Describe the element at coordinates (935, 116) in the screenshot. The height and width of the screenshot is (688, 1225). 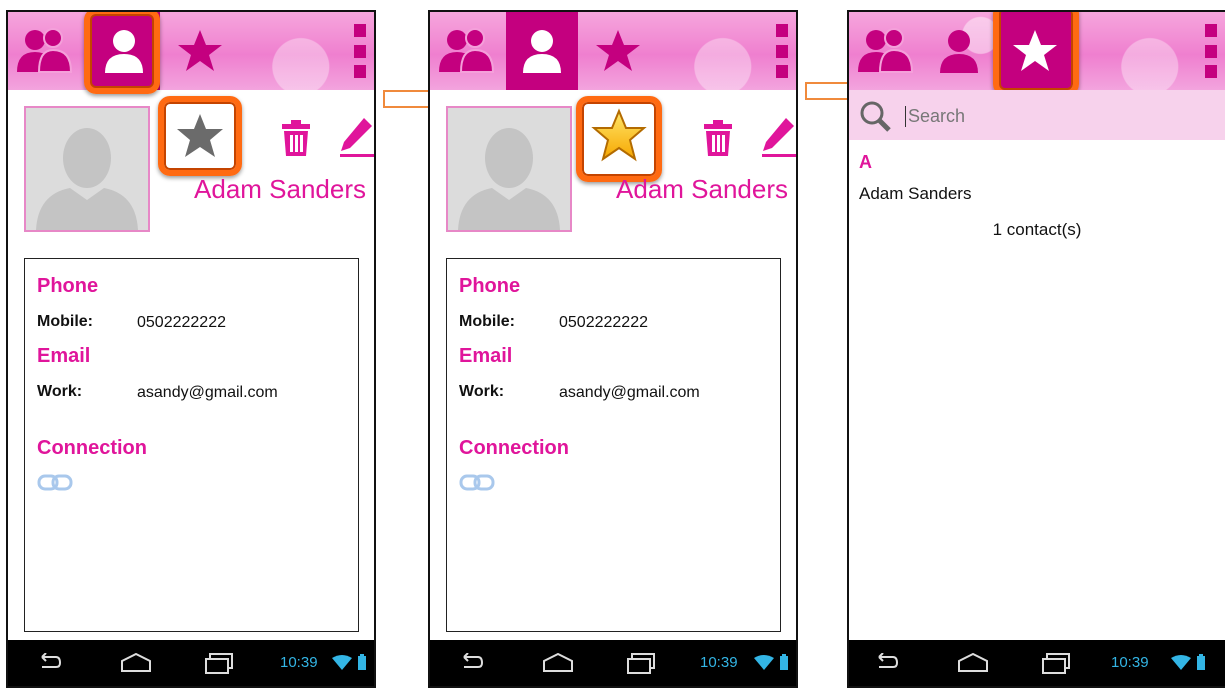
I see `search-input: Search` at that location.